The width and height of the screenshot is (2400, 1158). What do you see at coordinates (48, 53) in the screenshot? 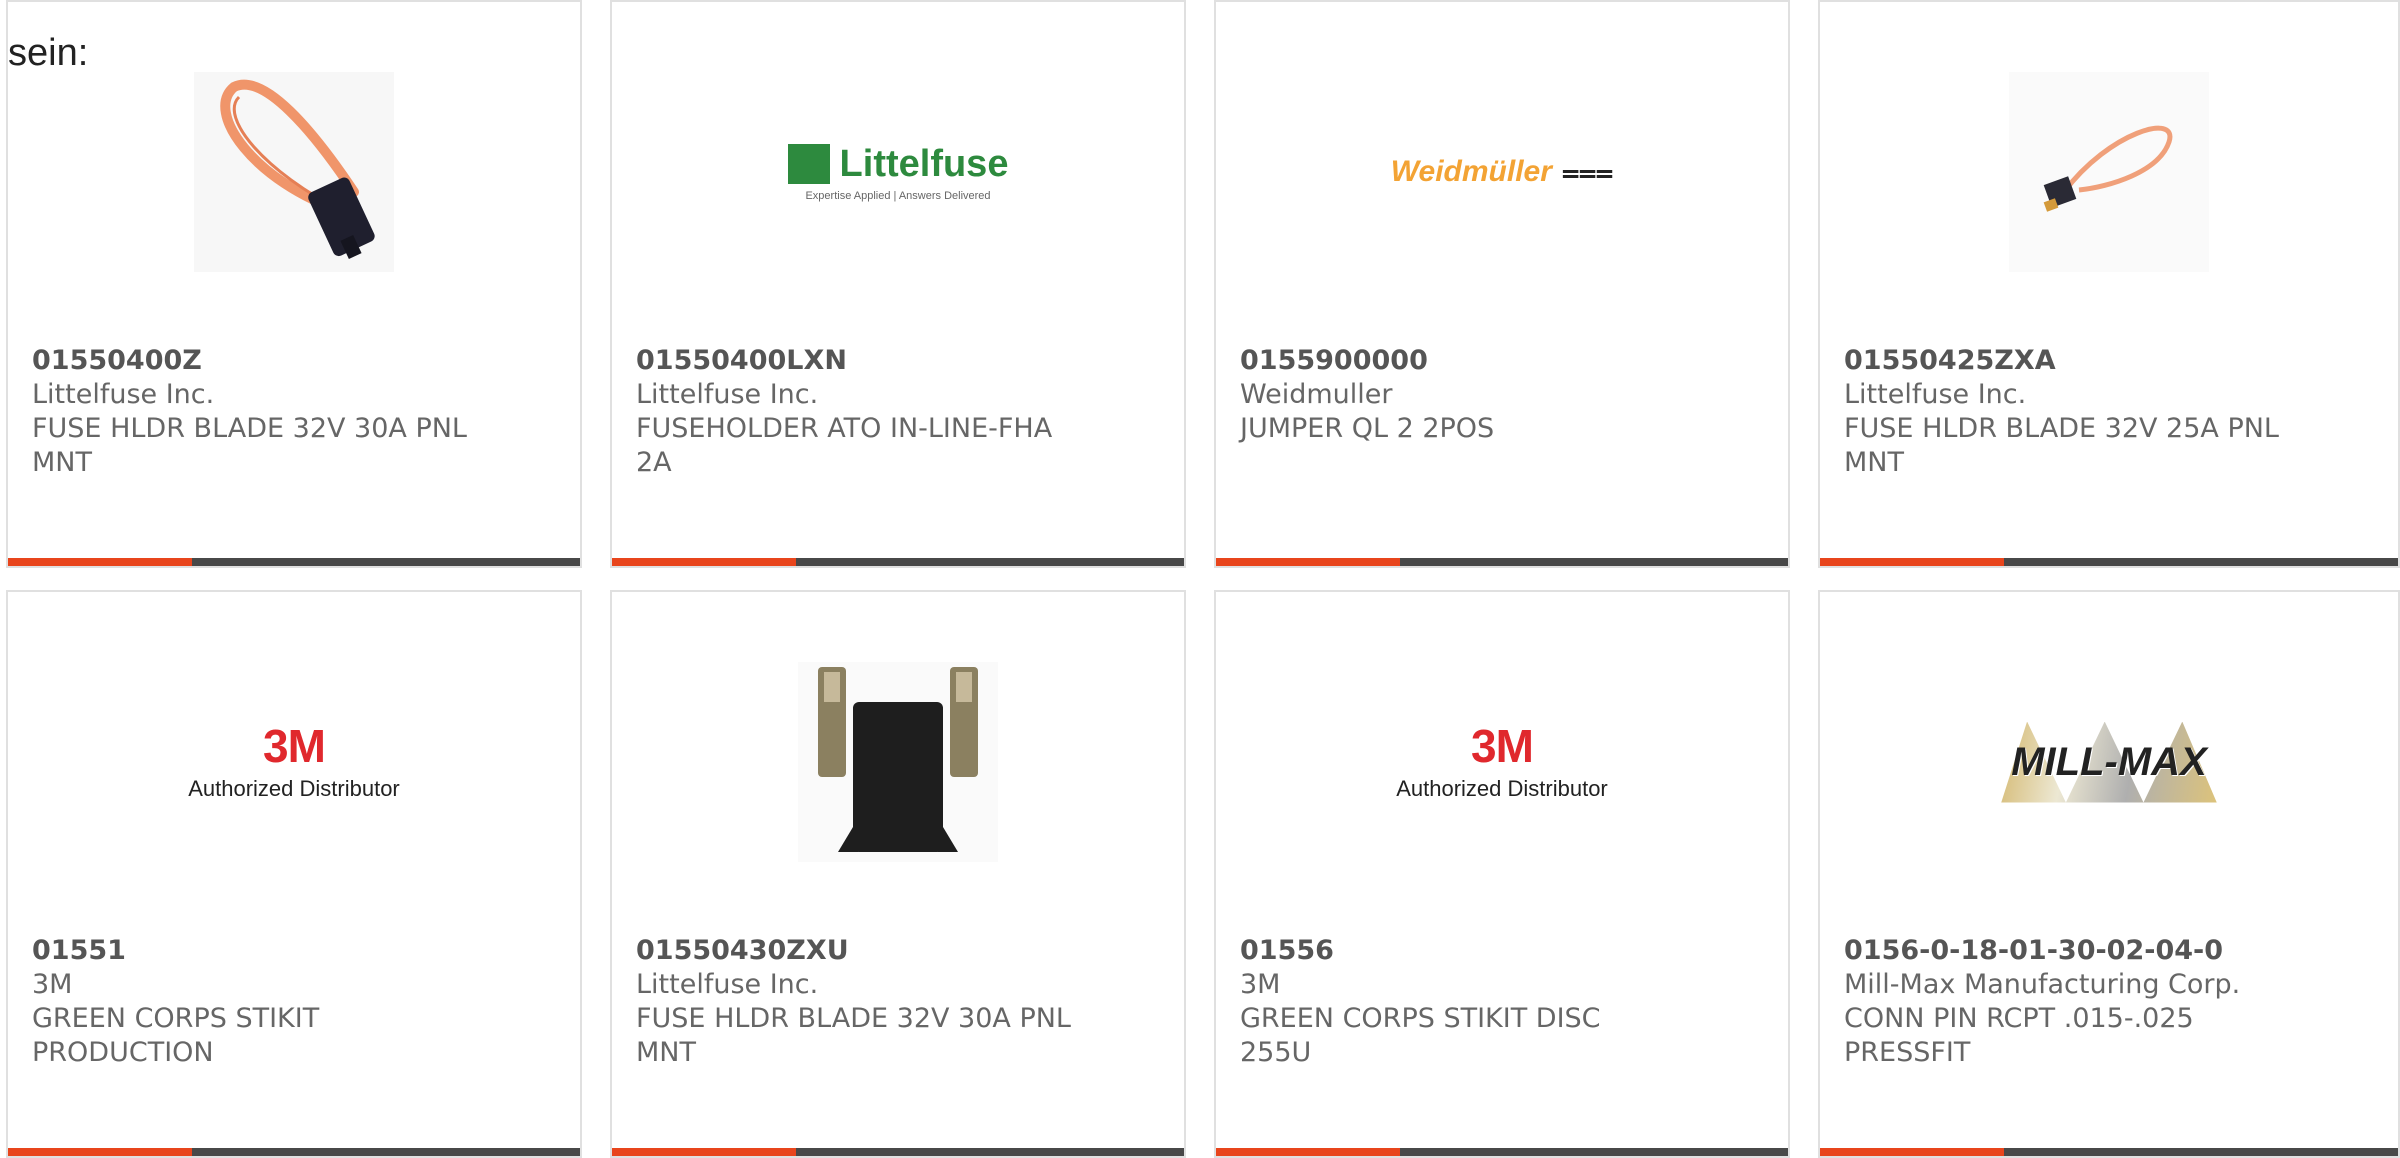
I see `lead-text: sein:` at bounding box center [48, 53].